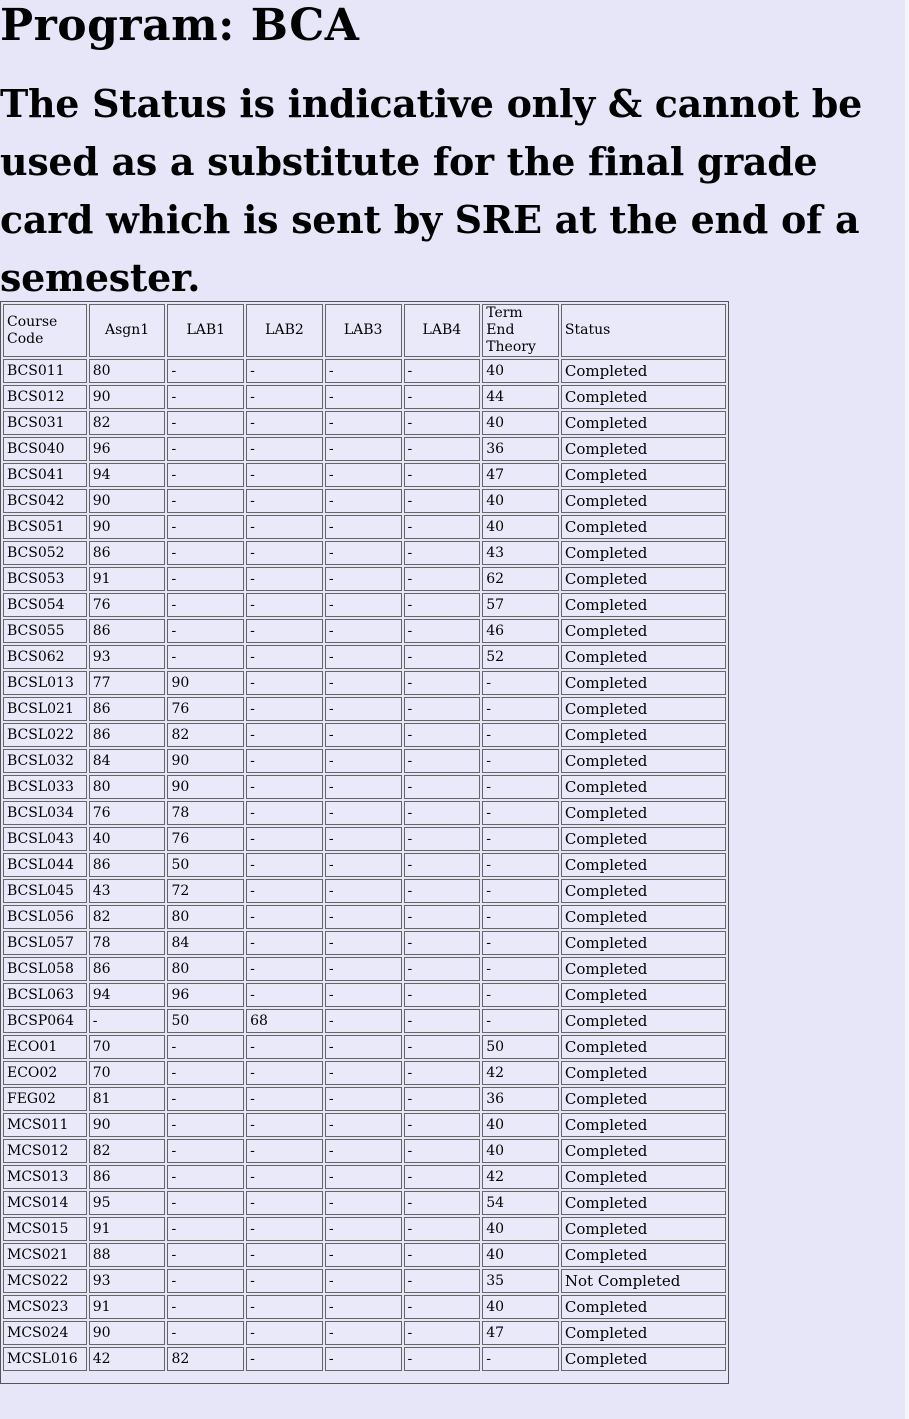 The width and height of the screenshot is (909, 1419). Describe the element at coordinates (520, 1073) in the screenshot. I see `term-end-theory-cell: 42` at that location.